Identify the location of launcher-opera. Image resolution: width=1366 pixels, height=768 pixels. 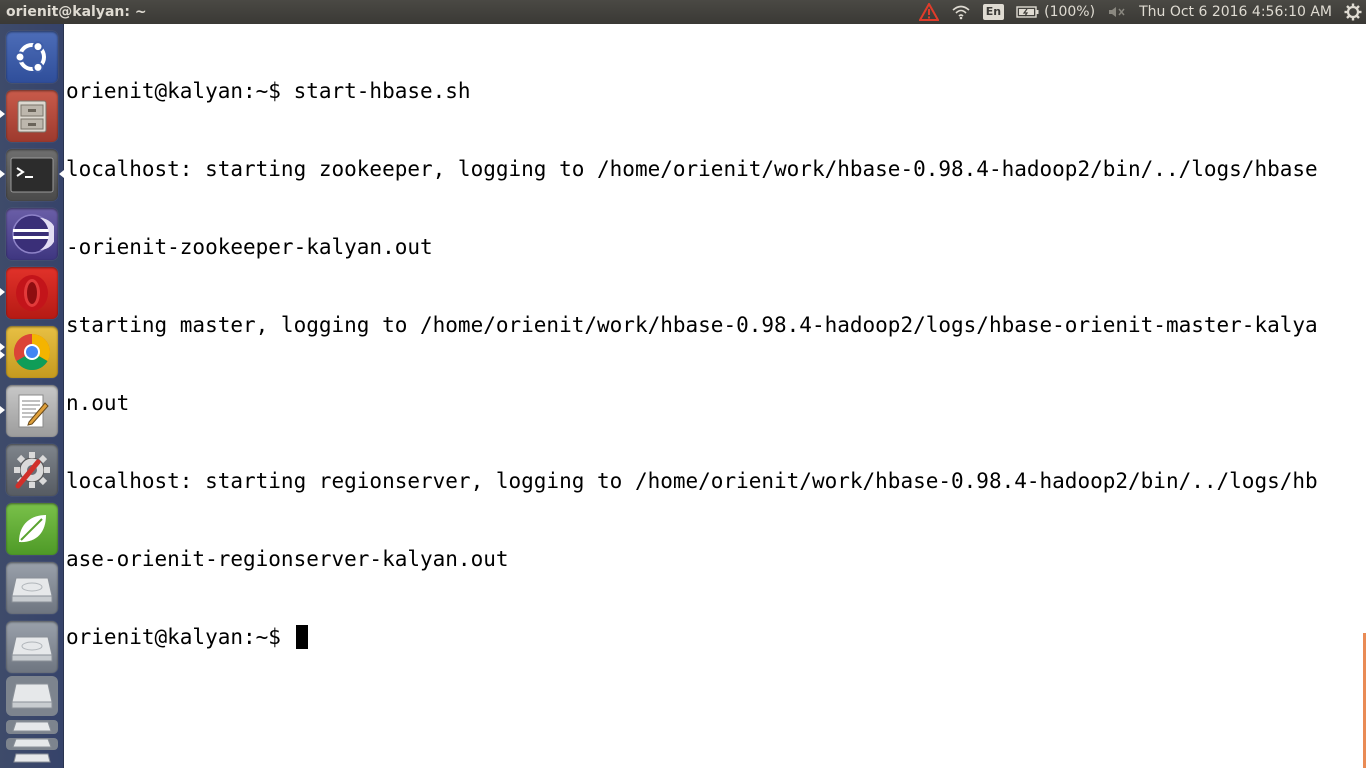
(32, 293).